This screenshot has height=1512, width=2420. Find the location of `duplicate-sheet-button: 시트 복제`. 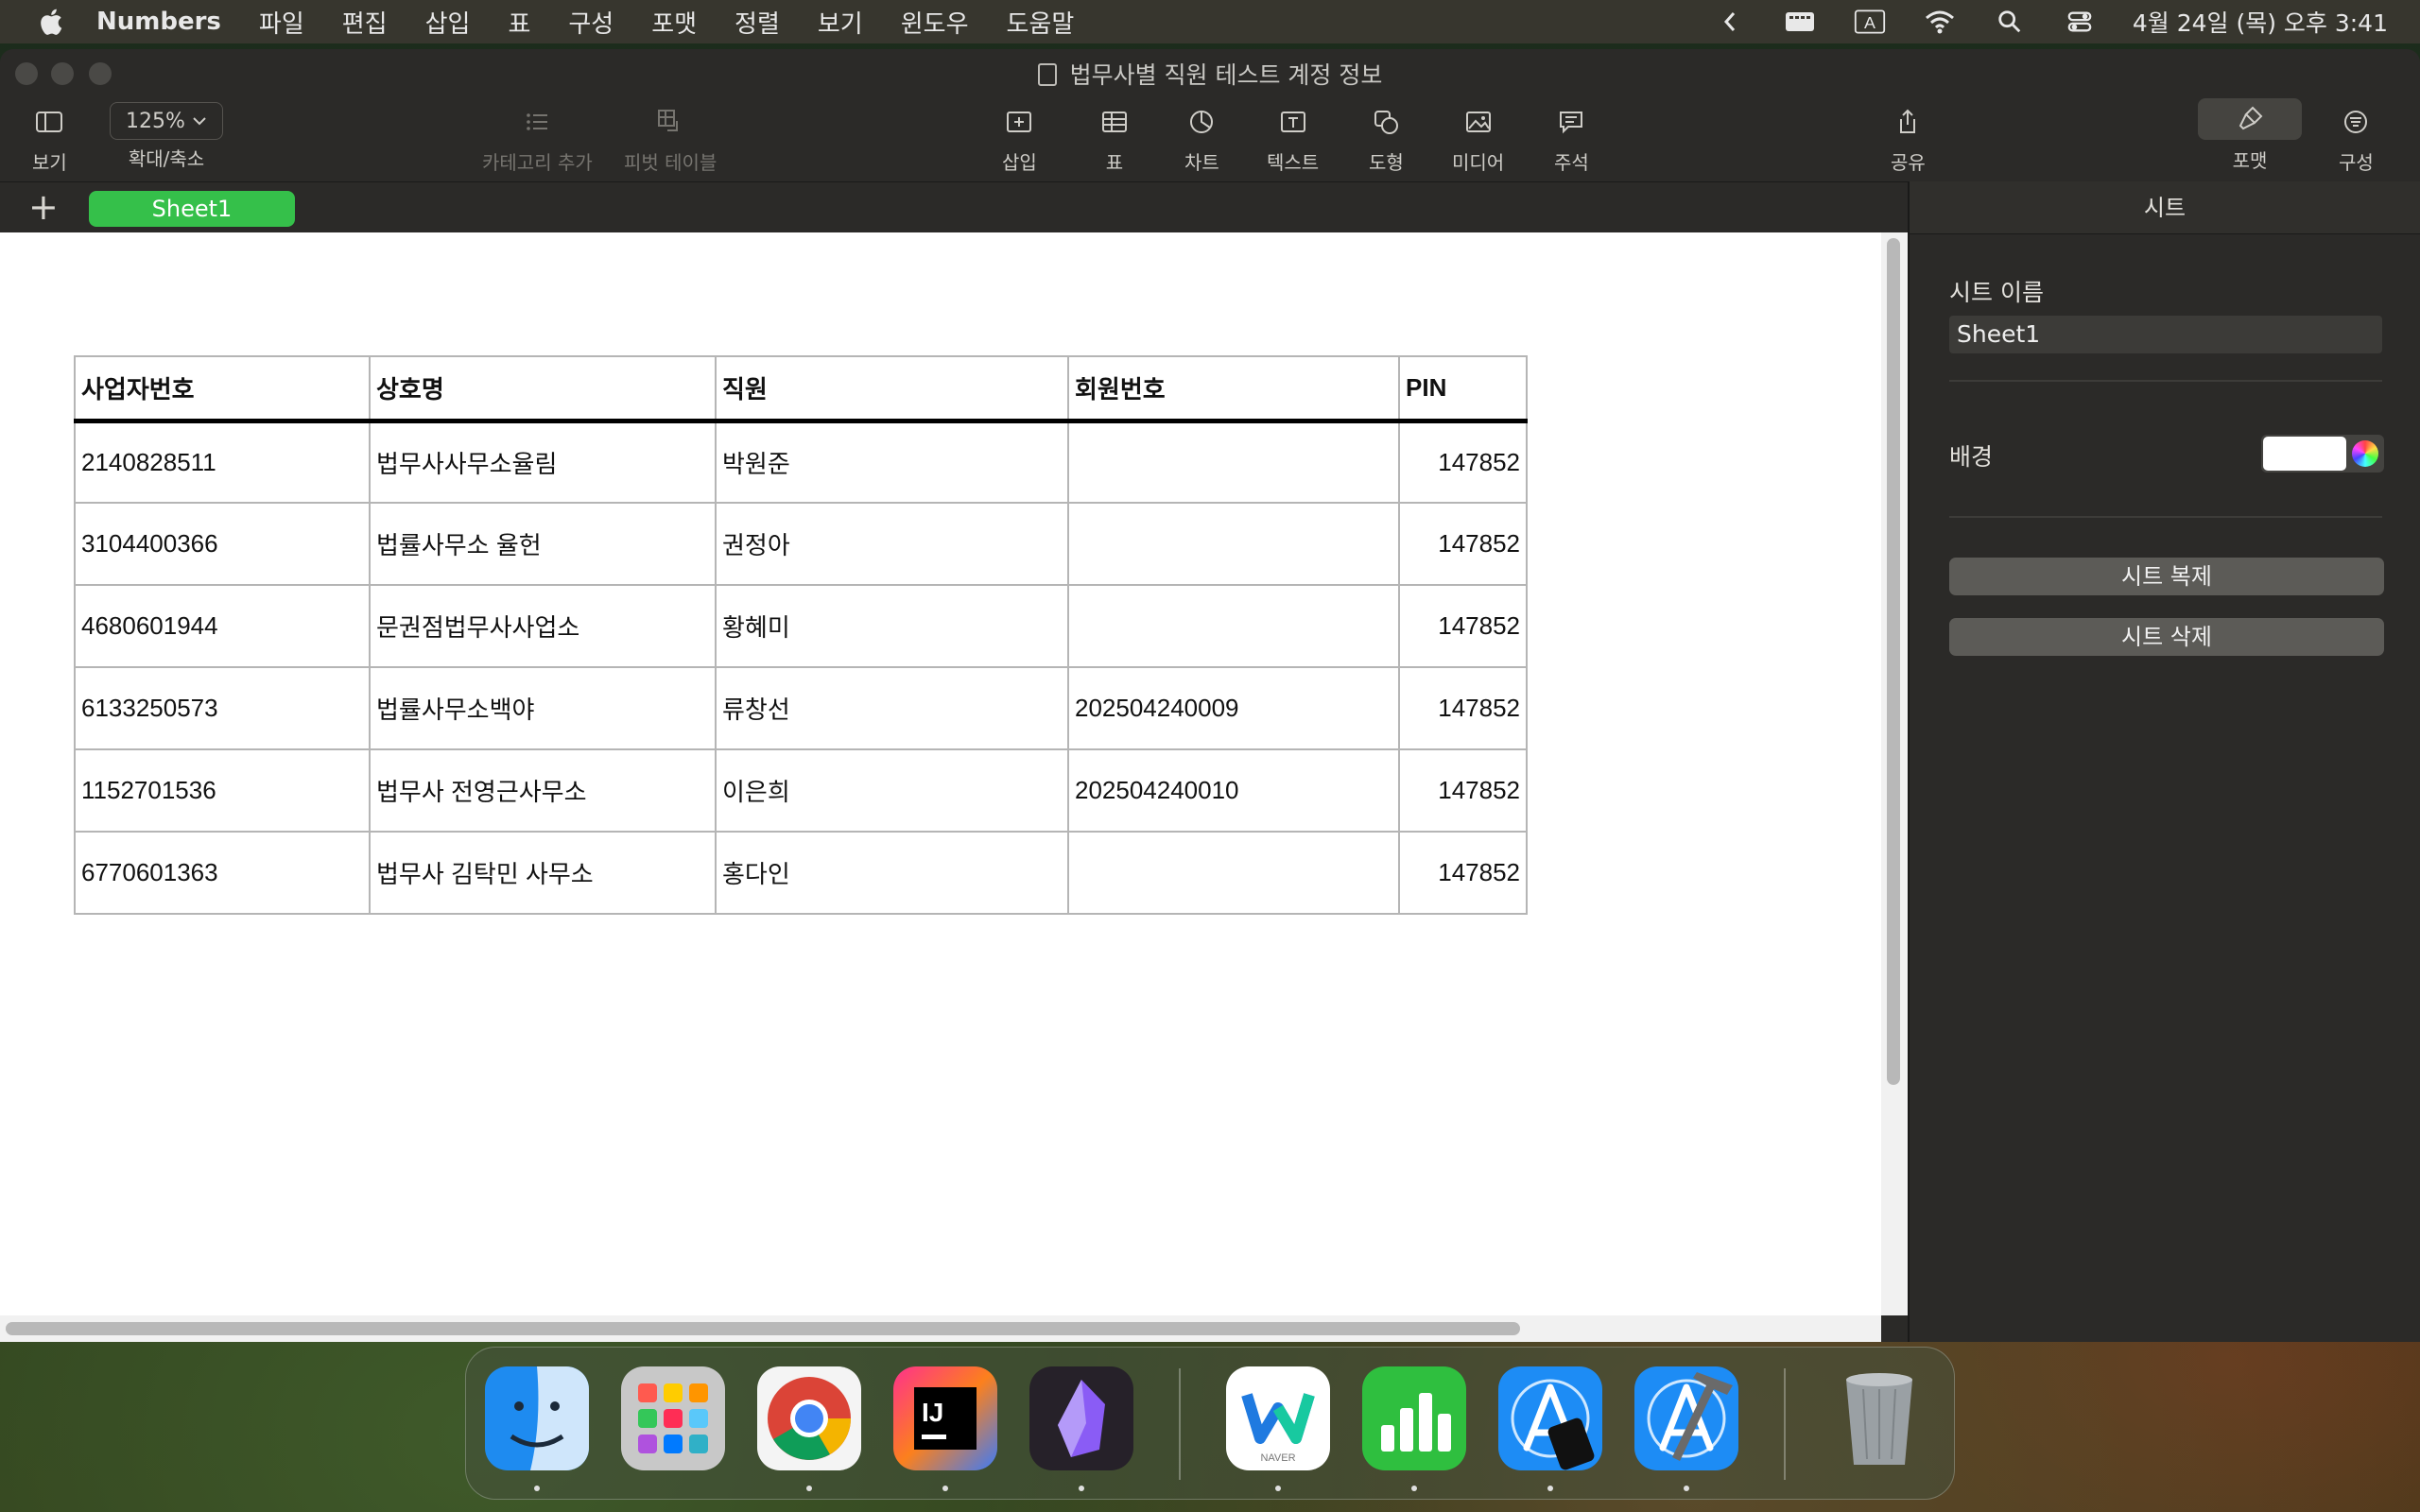

duplicate-sheet-button: 시트 복제 is located at coordinates (2166, 576).